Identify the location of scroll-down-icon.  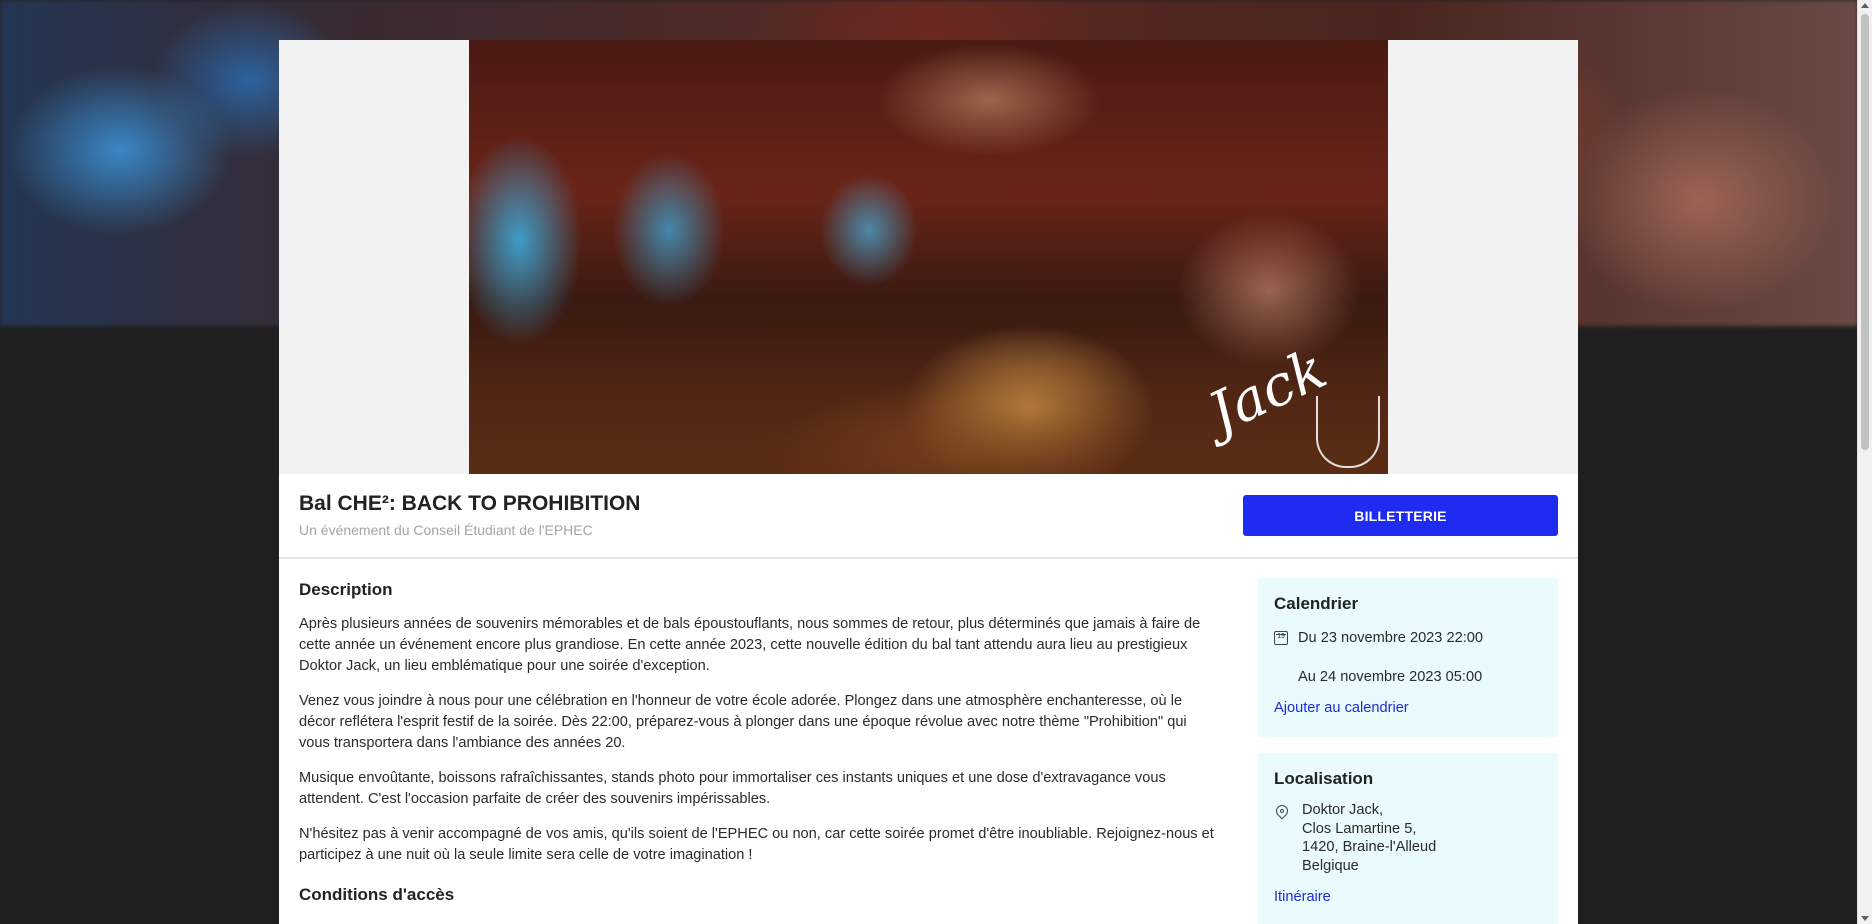
(1865, 918).